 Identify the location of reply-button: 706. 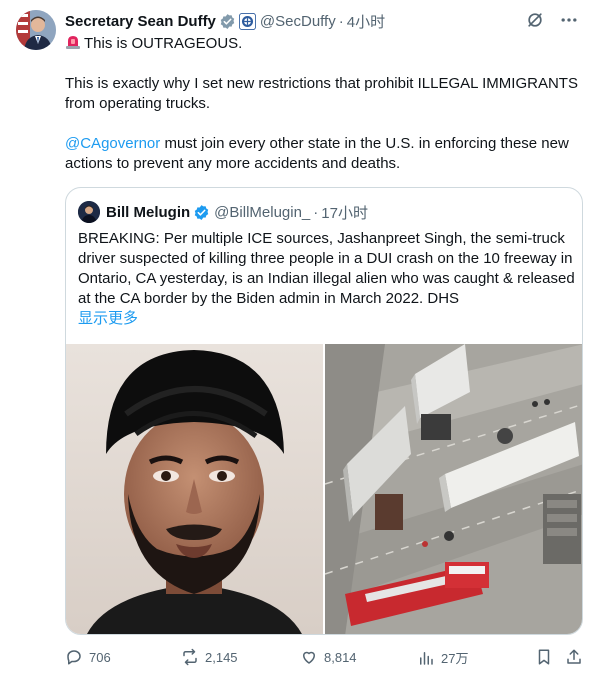
(88, 657).